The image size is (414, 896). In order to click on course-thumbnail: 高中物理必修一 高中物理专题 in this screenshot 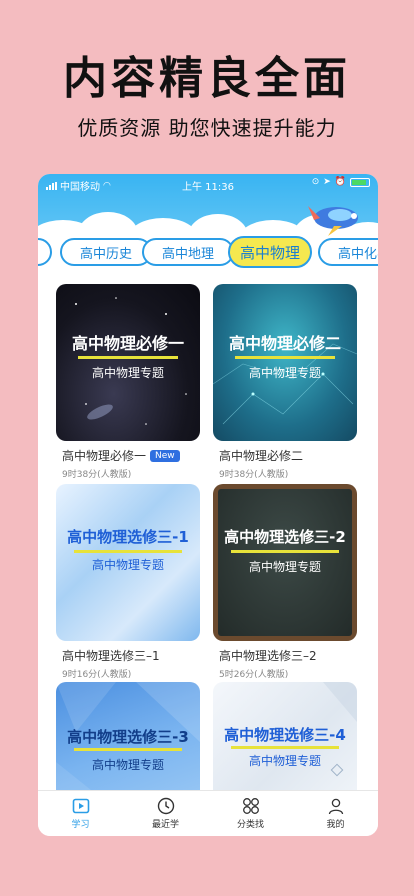, I will do `click(128, 362)`.